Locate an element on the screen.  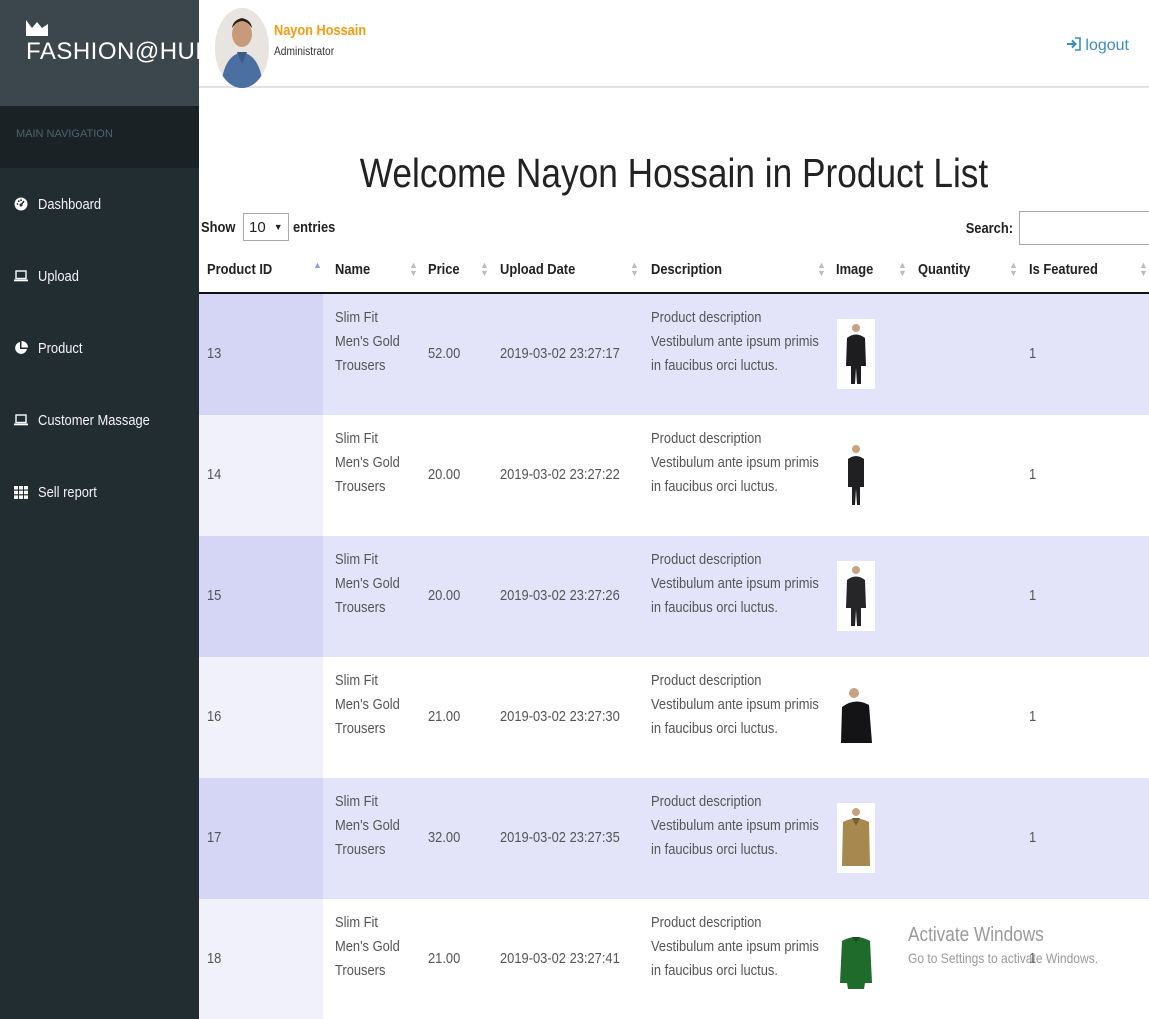
column-header-quantity: Quantity is located at coordinates (948, 269).